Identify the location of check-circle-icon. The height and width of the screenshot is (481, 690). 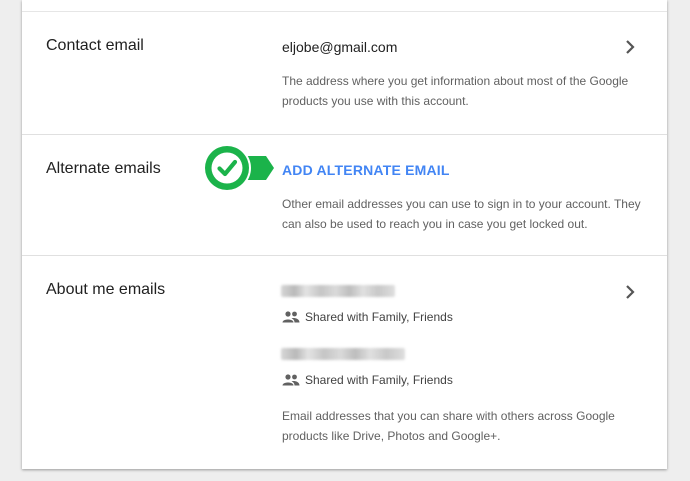
(238, 168).